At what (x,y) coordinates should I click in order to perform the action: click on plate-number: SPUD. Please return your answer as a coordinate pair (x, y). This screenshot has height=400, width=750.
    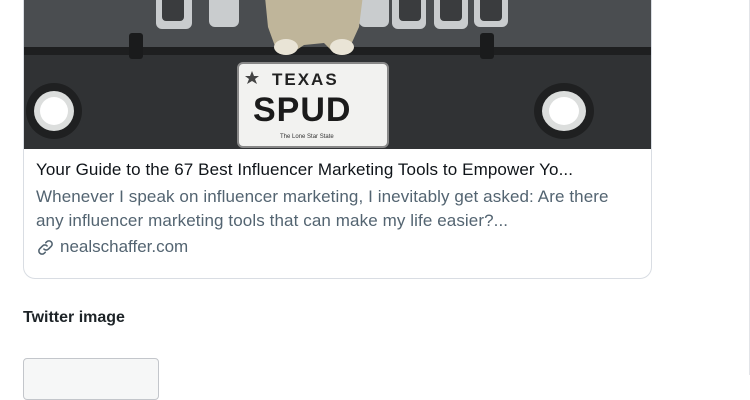
    Looking at the image, I should click on (302, 110).